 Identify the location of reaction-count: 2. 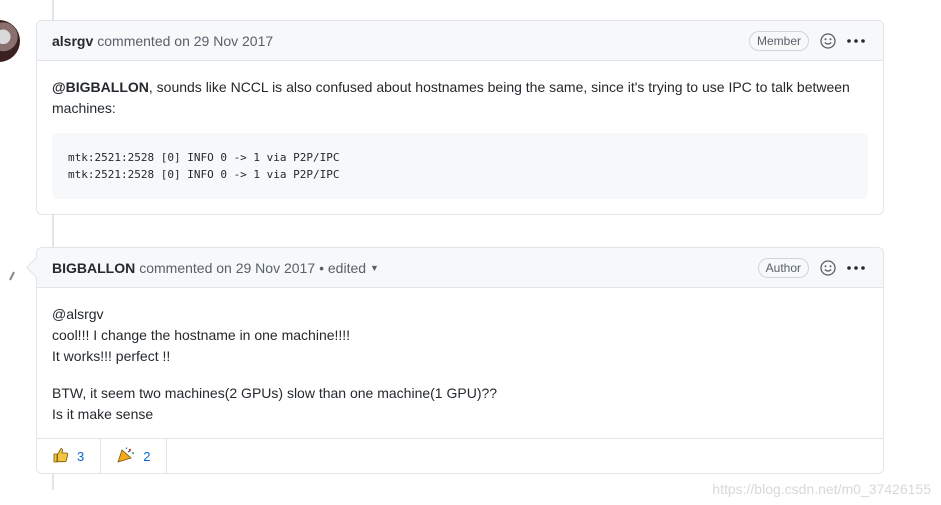
(147, 456).